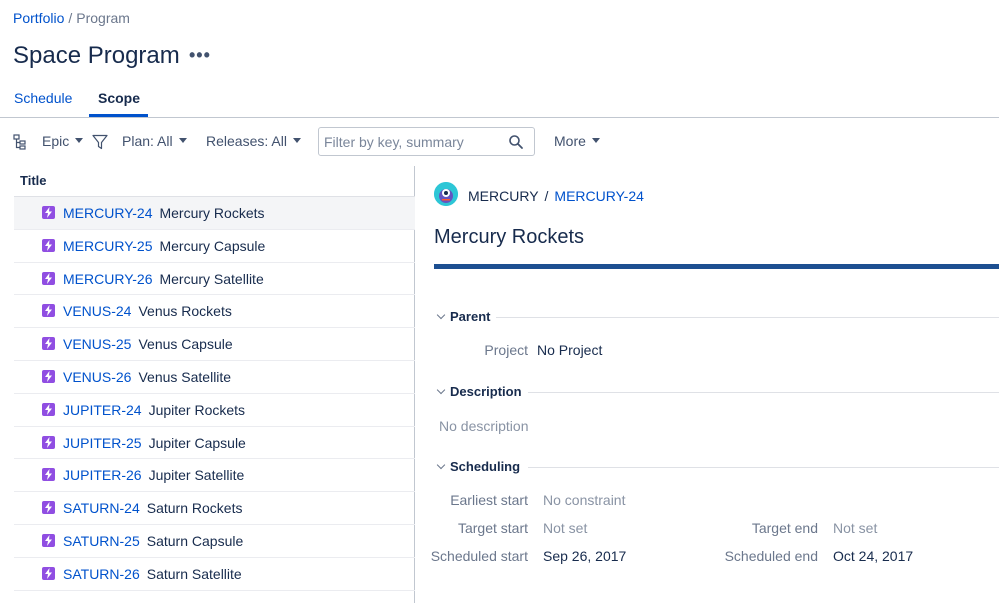  What do you see at coordinates (196, 475) in the screenshot?
I see `issue-summary: Jupiter Satellite` at bounding box center [196, 475].